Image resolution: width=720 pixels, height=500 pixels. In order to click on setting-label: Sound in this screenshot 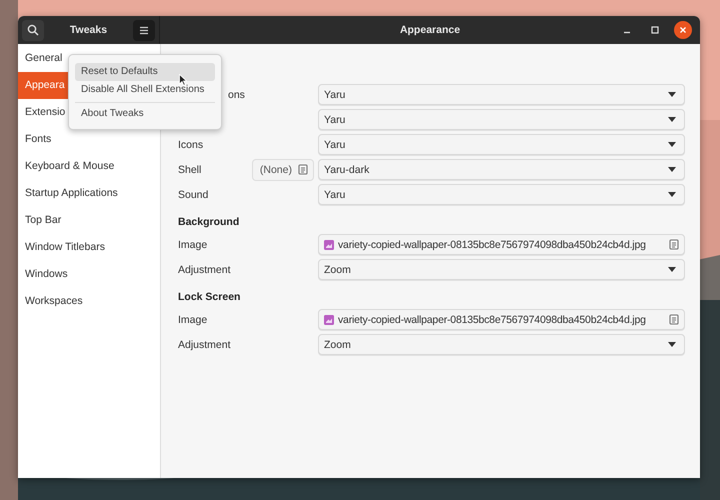, I will do `click(193, 194)`.